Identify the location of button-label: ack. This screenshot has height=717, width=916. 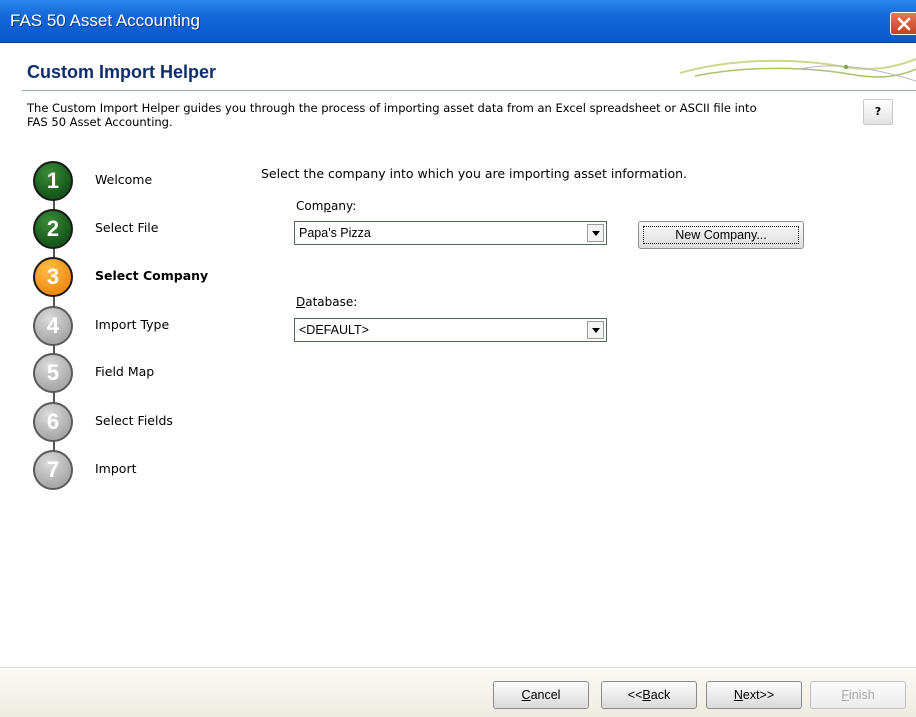
(660, 695).